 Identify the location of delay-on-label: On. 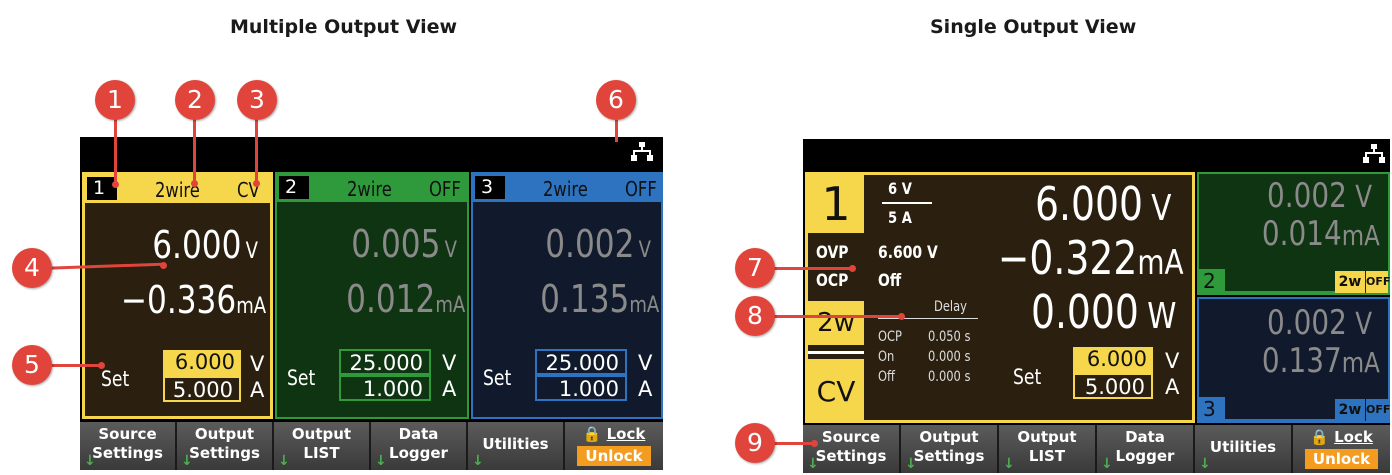
(886, 357).